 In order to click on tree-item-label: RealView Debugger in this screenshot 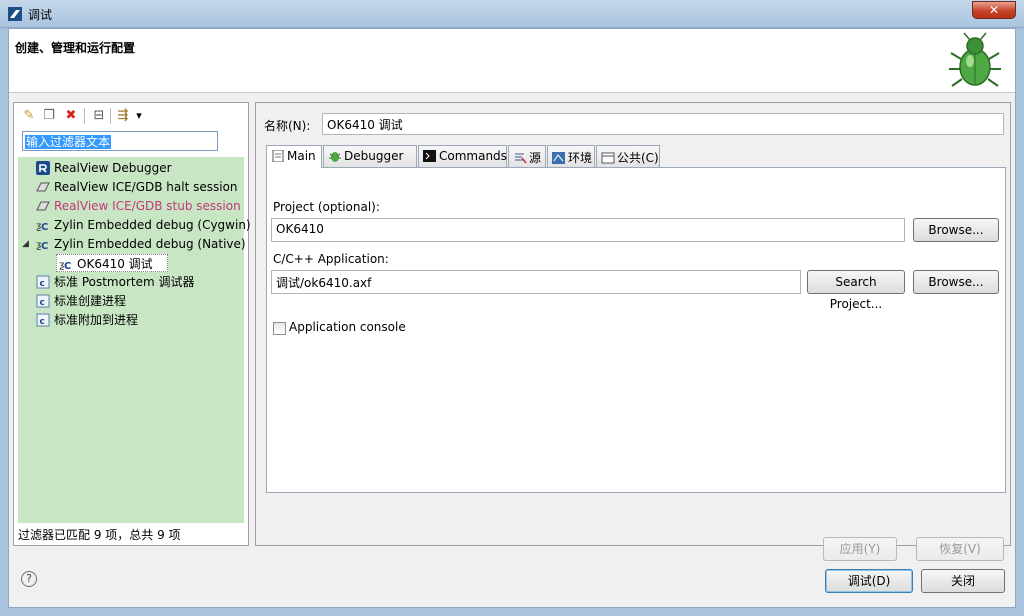, I will do `click(113, 168)`.